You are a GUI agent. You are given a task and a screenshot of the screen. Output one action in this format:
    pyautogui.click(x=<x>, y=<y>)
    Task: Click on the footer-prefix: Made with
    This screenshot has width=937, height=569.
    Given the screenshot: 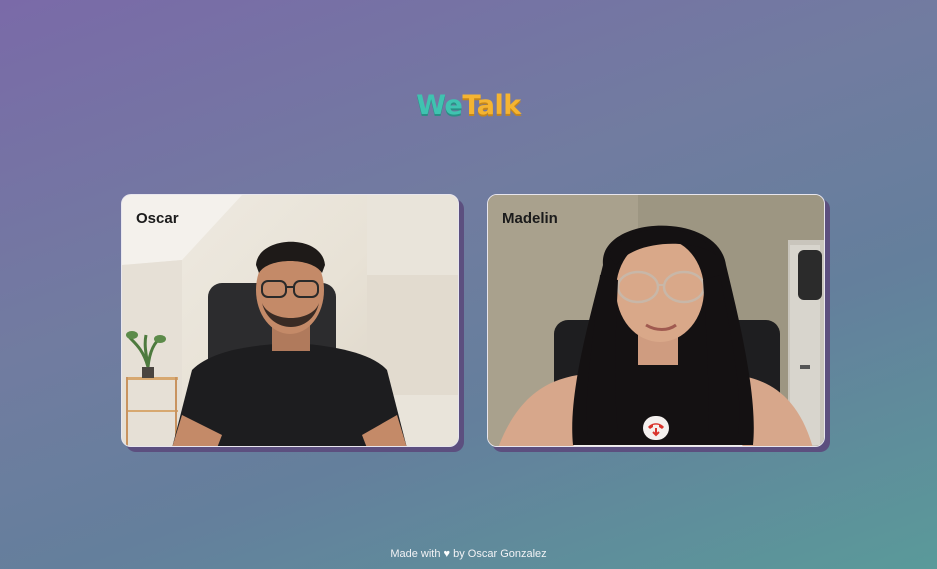 What is the action you would take?
    pyautogui.click(x=415, y=554)
    